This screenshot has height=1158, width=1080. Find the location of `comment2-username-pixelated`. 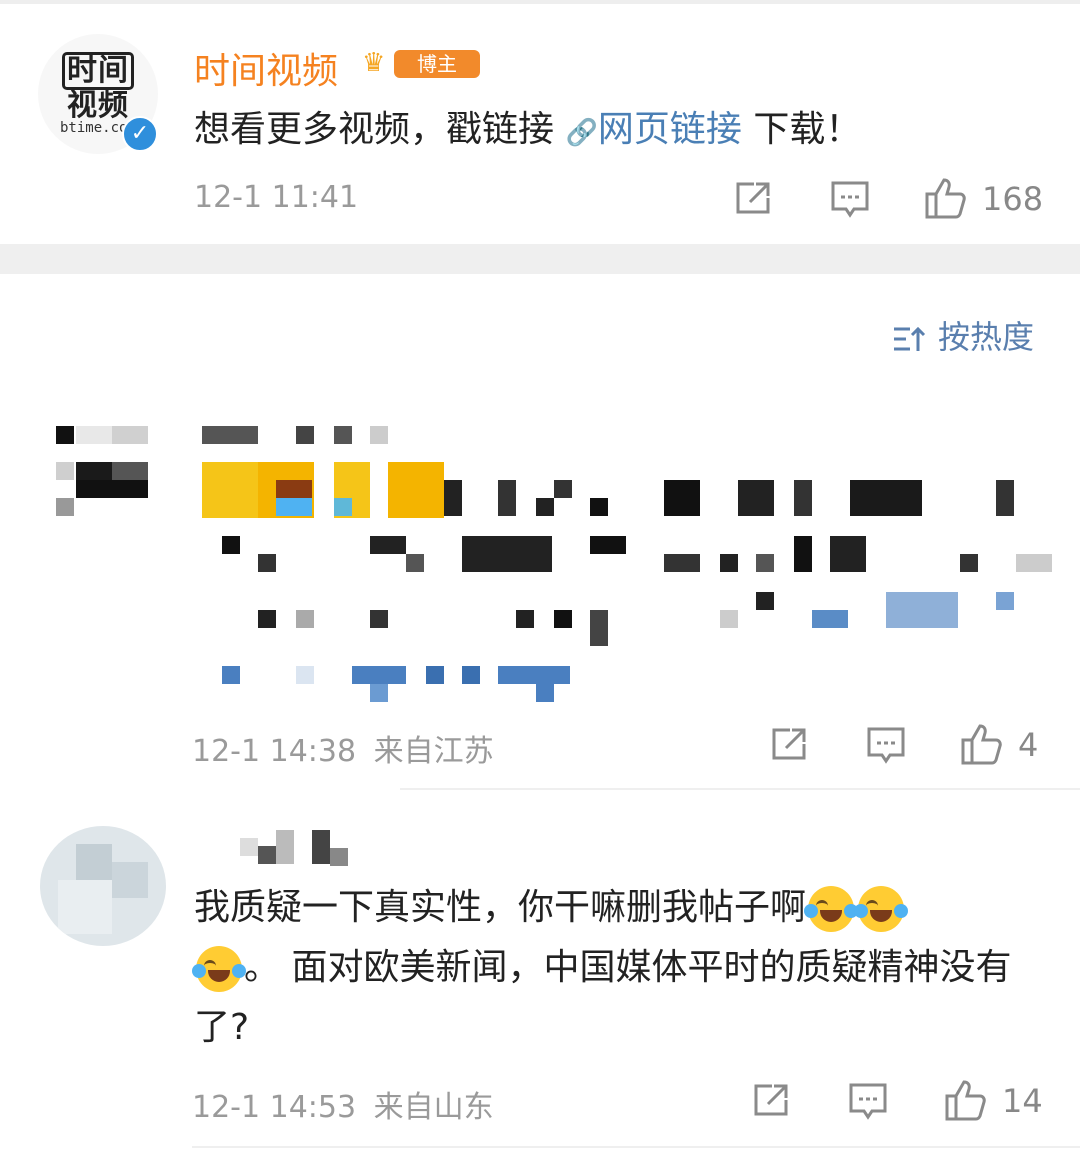

comment2-username-pixelated is located at coordinates (300, 850).